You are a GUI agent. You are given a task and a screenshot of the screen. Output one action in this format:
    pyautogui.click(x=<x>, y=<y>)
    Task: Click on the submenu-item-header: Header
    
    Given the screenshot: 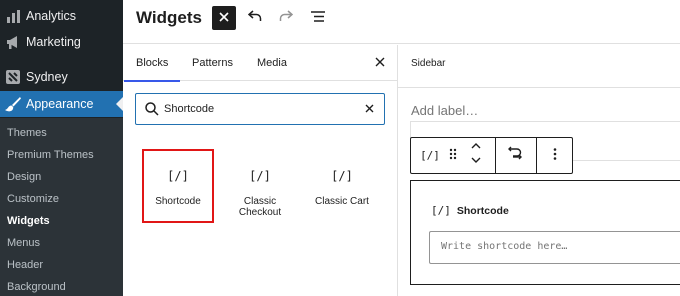 What is the action you would take?
    pyautogui.click(x=25, y=265)
    